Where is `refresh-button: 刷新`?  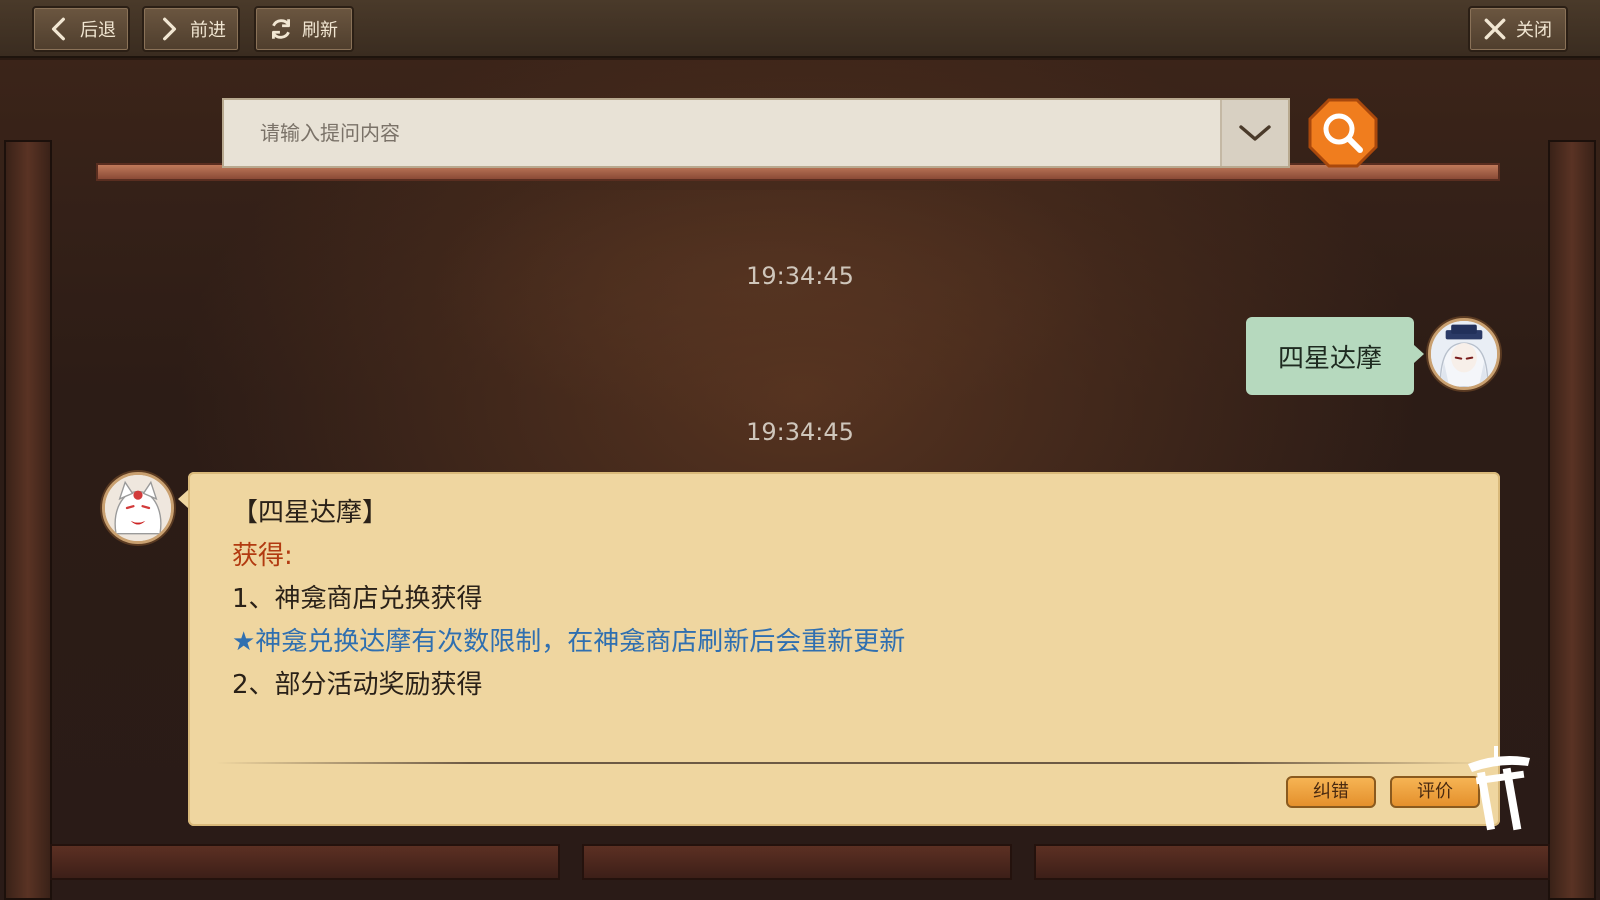
refresh-button: 刷新 is located at coordinates (304, 29).